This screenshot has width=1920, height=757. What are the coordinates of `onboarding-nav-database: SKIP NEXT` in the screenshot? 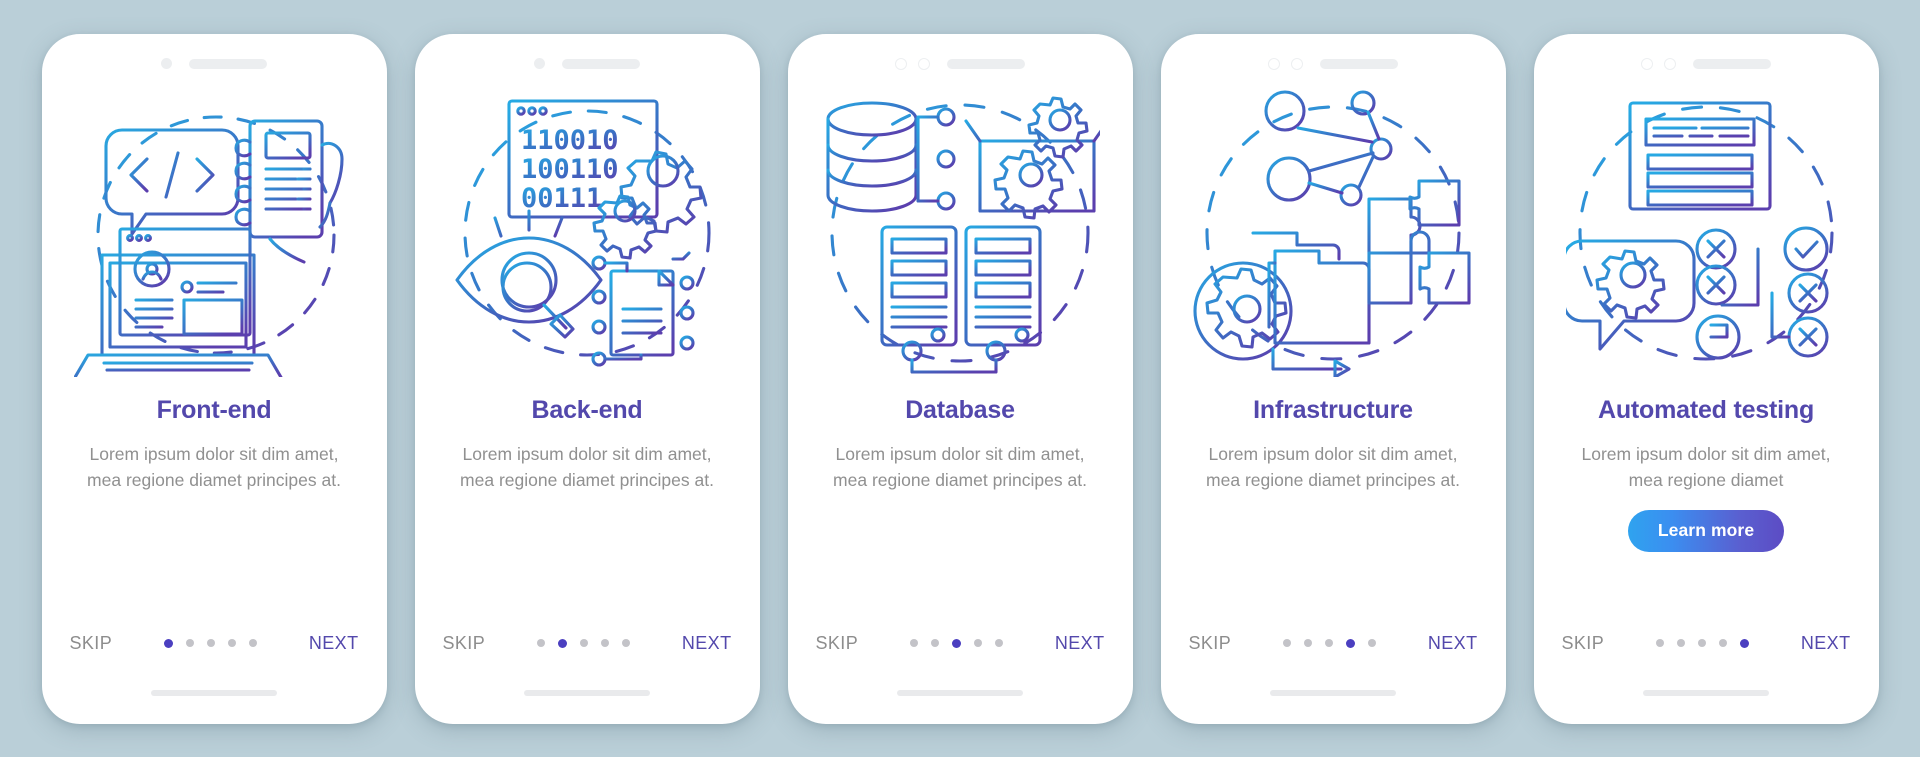 It's located at (960, 643).